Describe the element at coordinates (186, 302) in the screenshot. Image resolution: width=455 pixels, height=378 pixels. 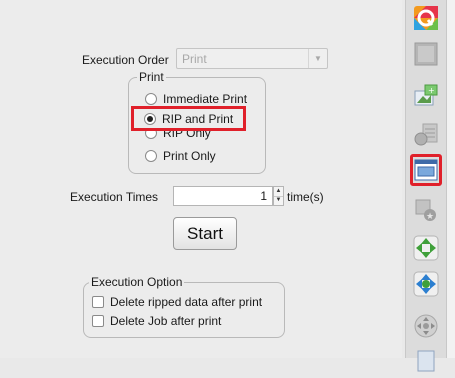
I see `checkbox-label: Delete ripped data after print` at that location.